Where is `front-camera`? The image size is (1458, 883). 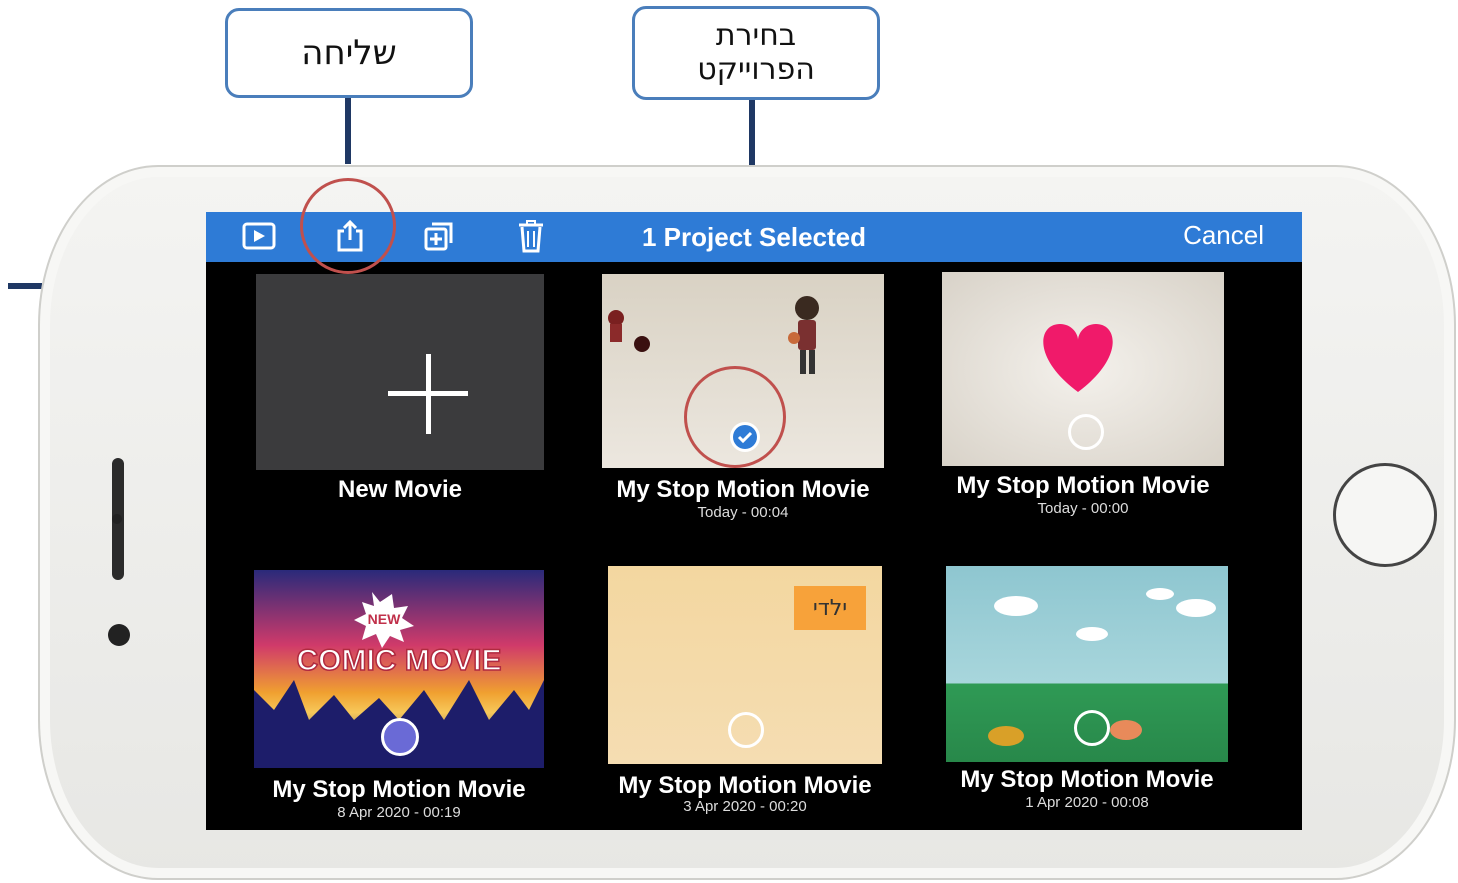 front-camera is located at coordinates (119, 635).